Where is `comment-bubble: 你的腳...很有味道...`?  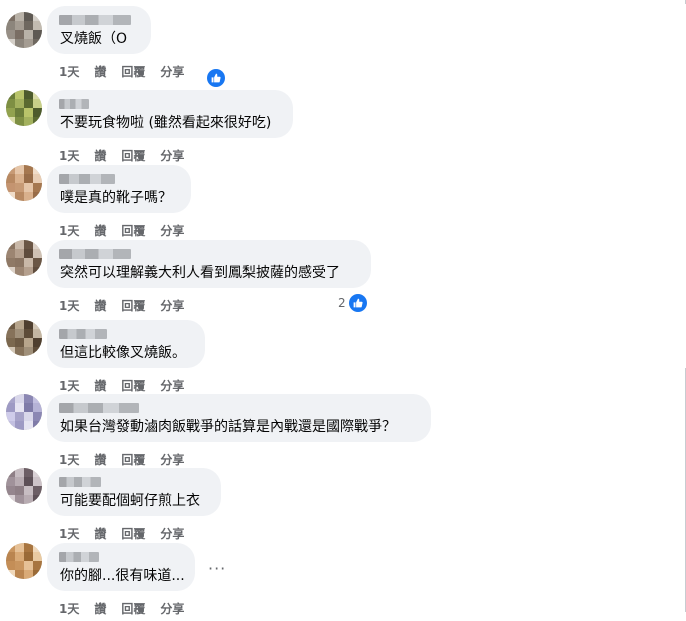
comment-bubble: 你的腳...很有味道... is located at coordinates (121, 567).